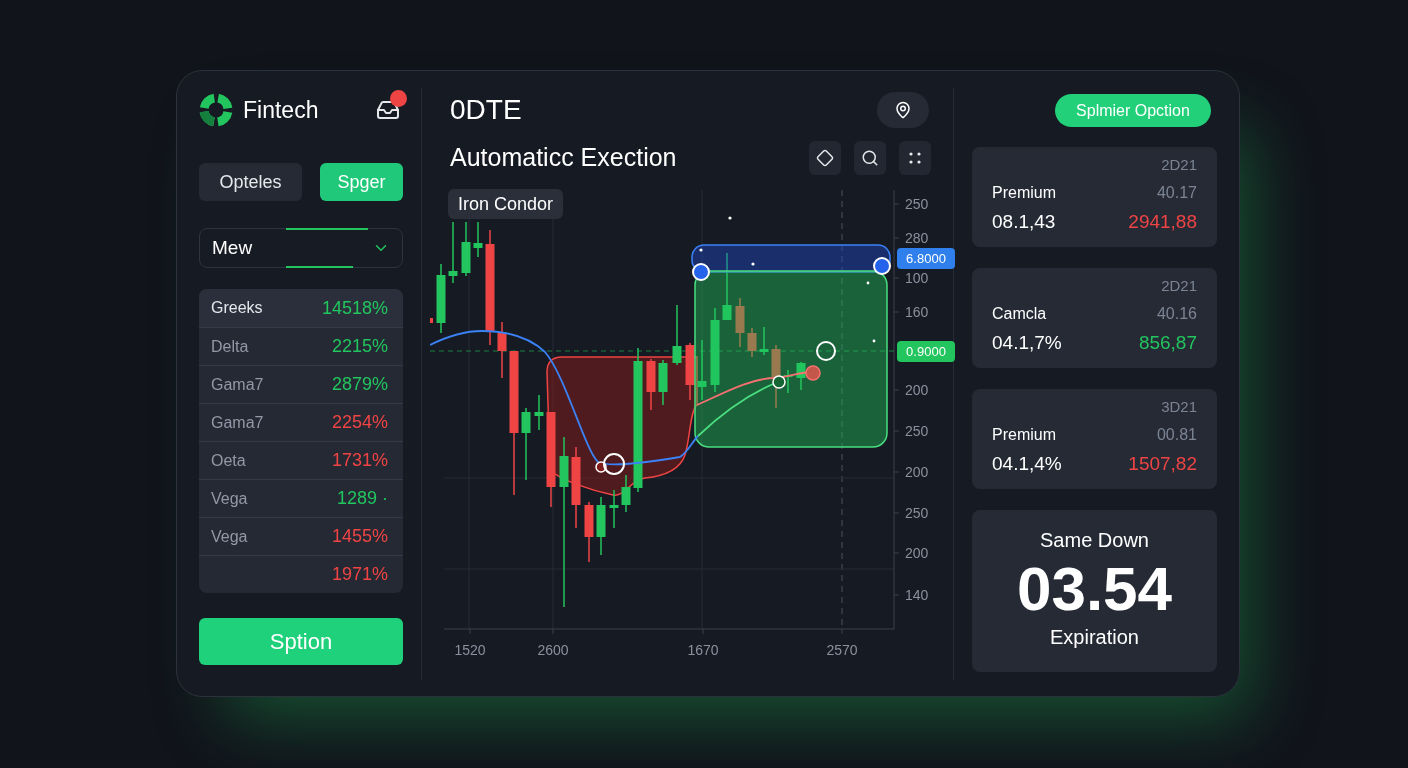  Describe the element at coordinates (388, 110) in the screenshot. I see `inbox-icon` at that location.